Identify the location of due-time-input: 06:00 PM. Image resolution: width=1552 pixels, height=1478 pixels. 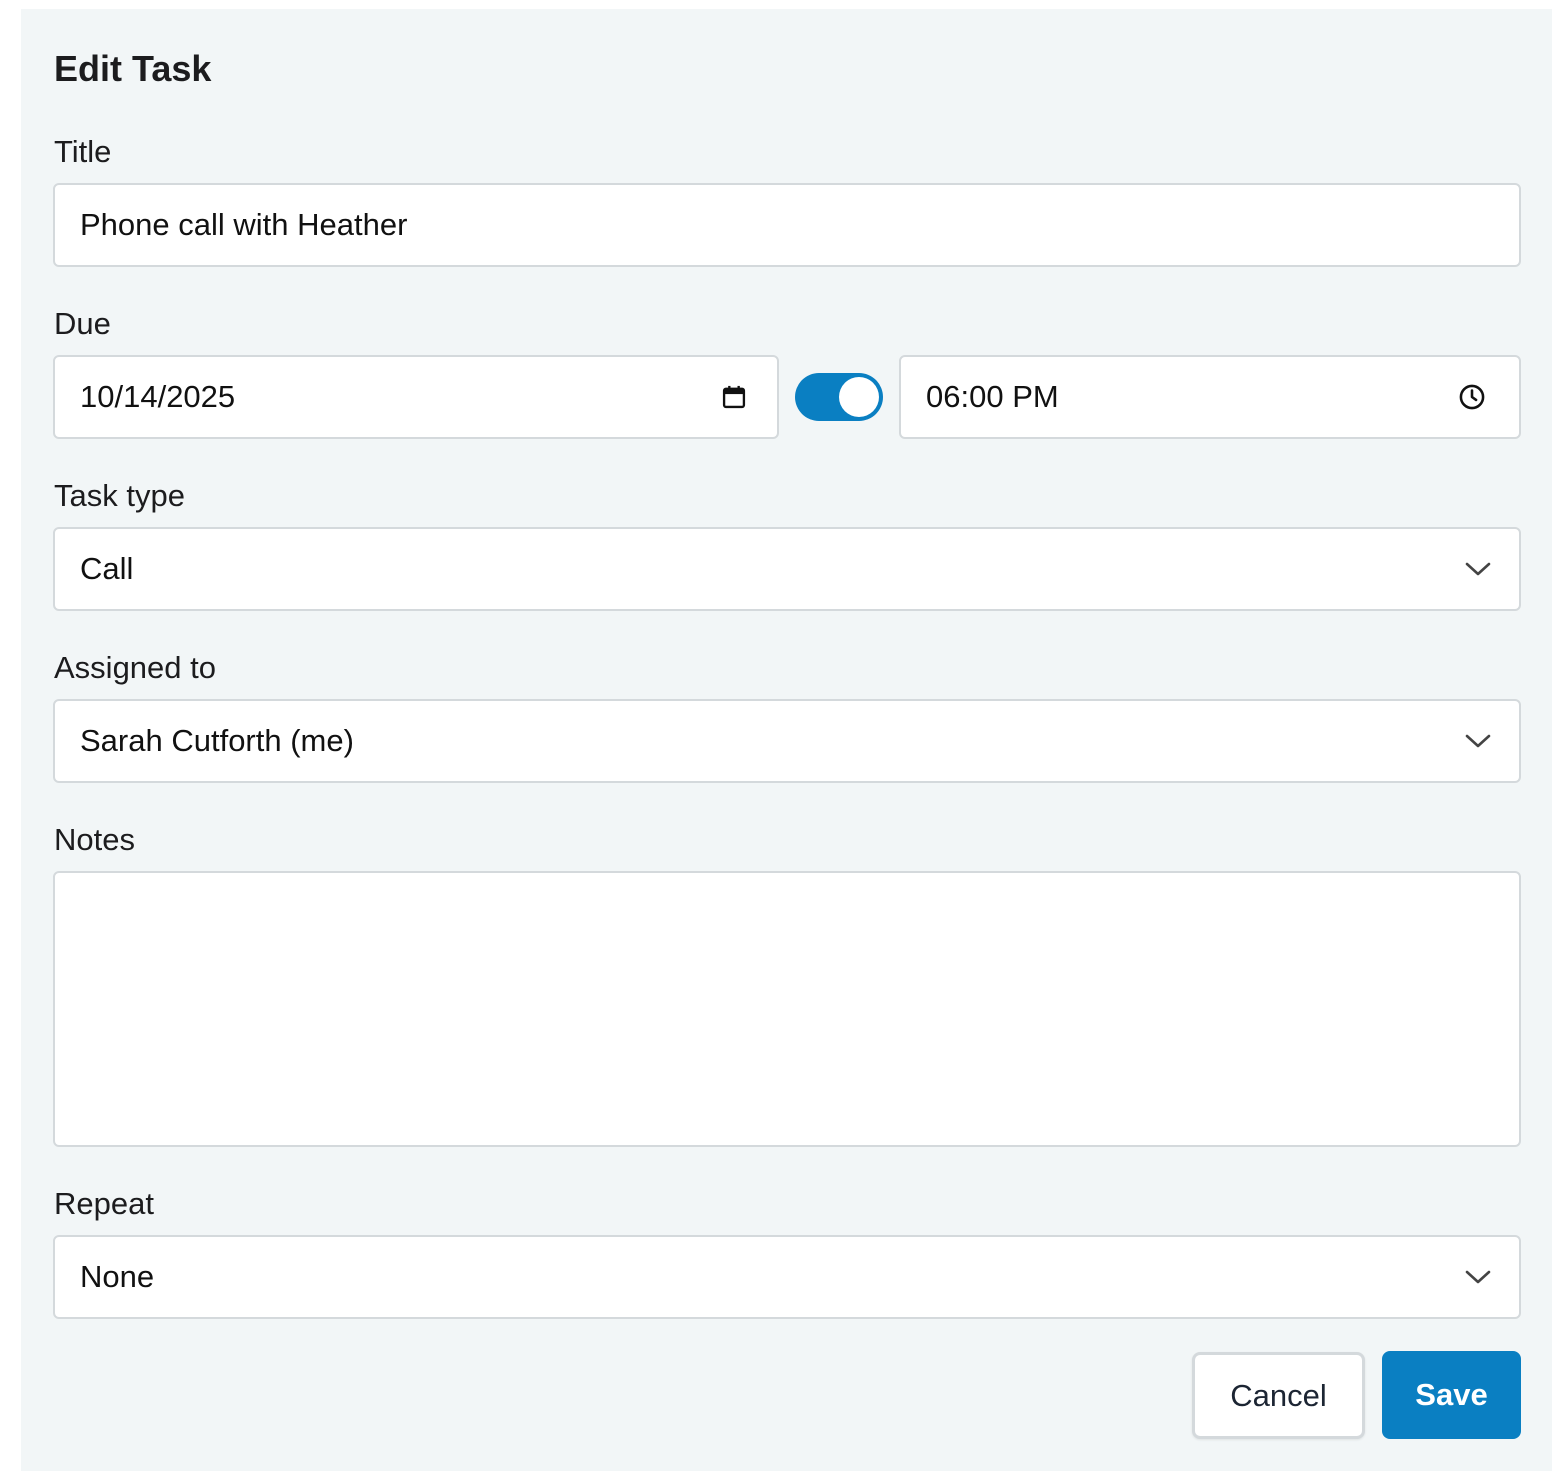
(1210, 397).